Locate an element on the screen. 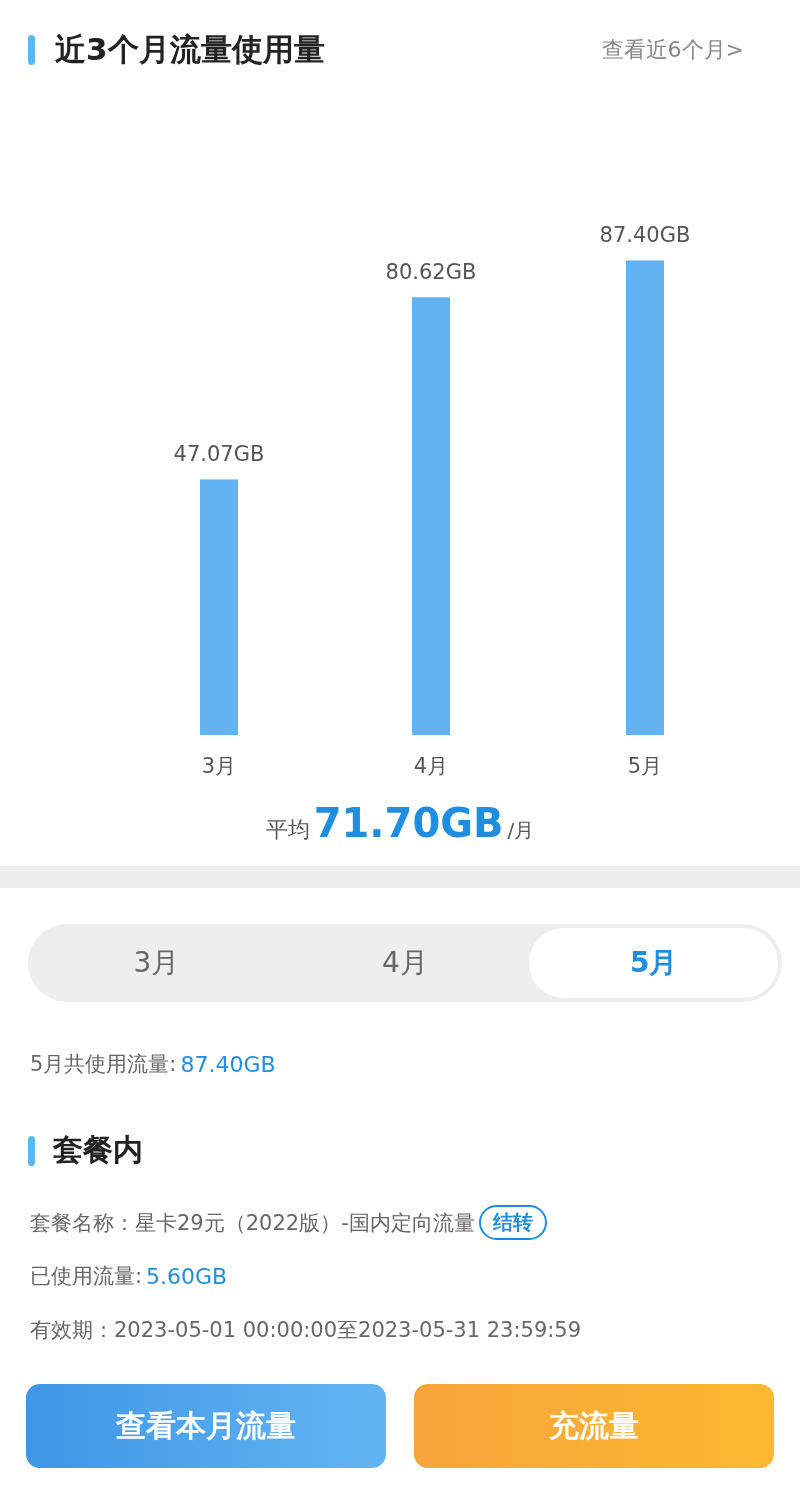 This screenshot has height=1511, width=800. top-up-button: 充流量 is located at coordinates (594, 1426).